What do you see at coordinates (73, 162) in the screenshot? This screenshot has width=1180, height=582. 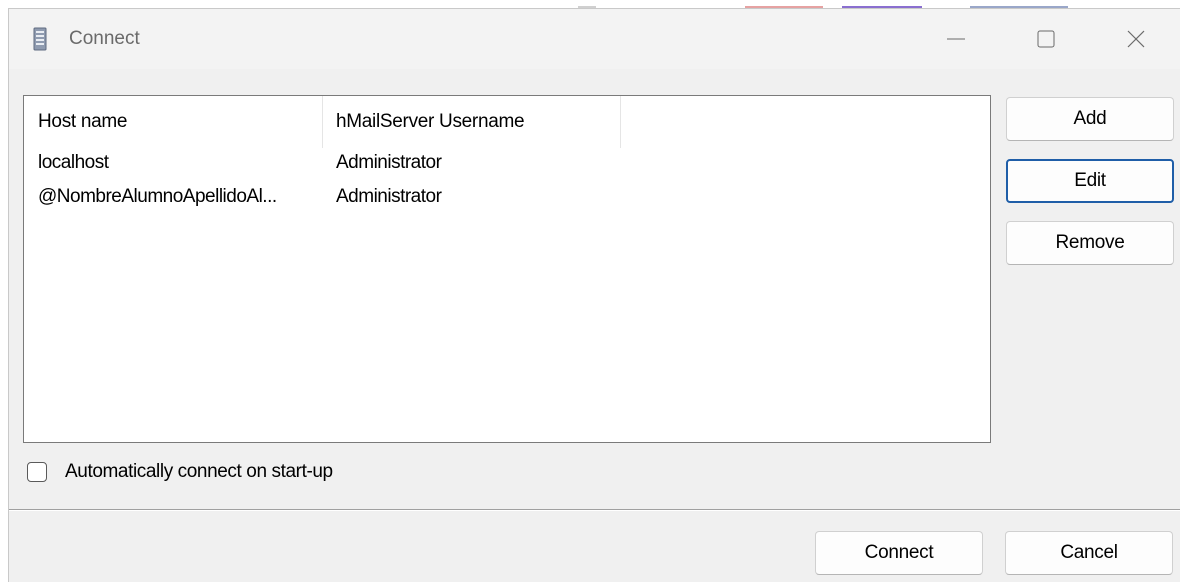 I see `host-name-cell: localhost` at bounding box center [73, 162].